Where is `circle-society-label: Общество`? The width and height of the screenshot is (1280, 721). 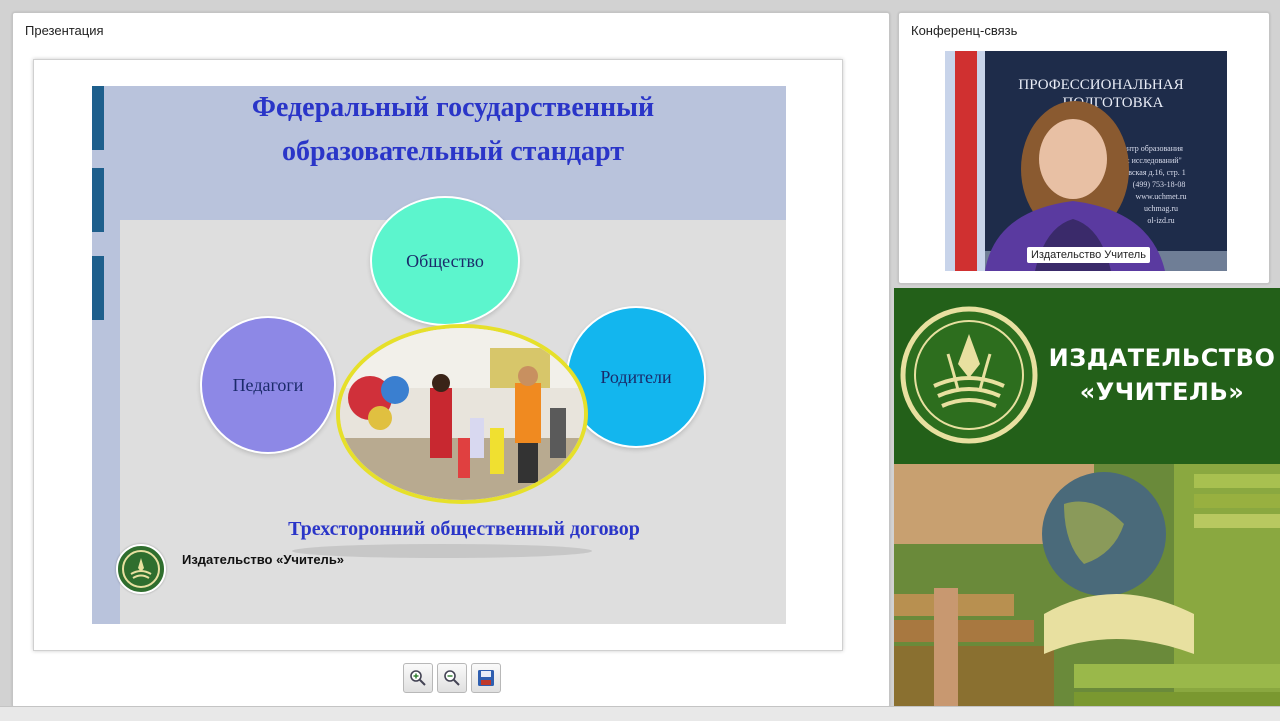 circle-society-label: Общество is located at coordinates (445, 260).